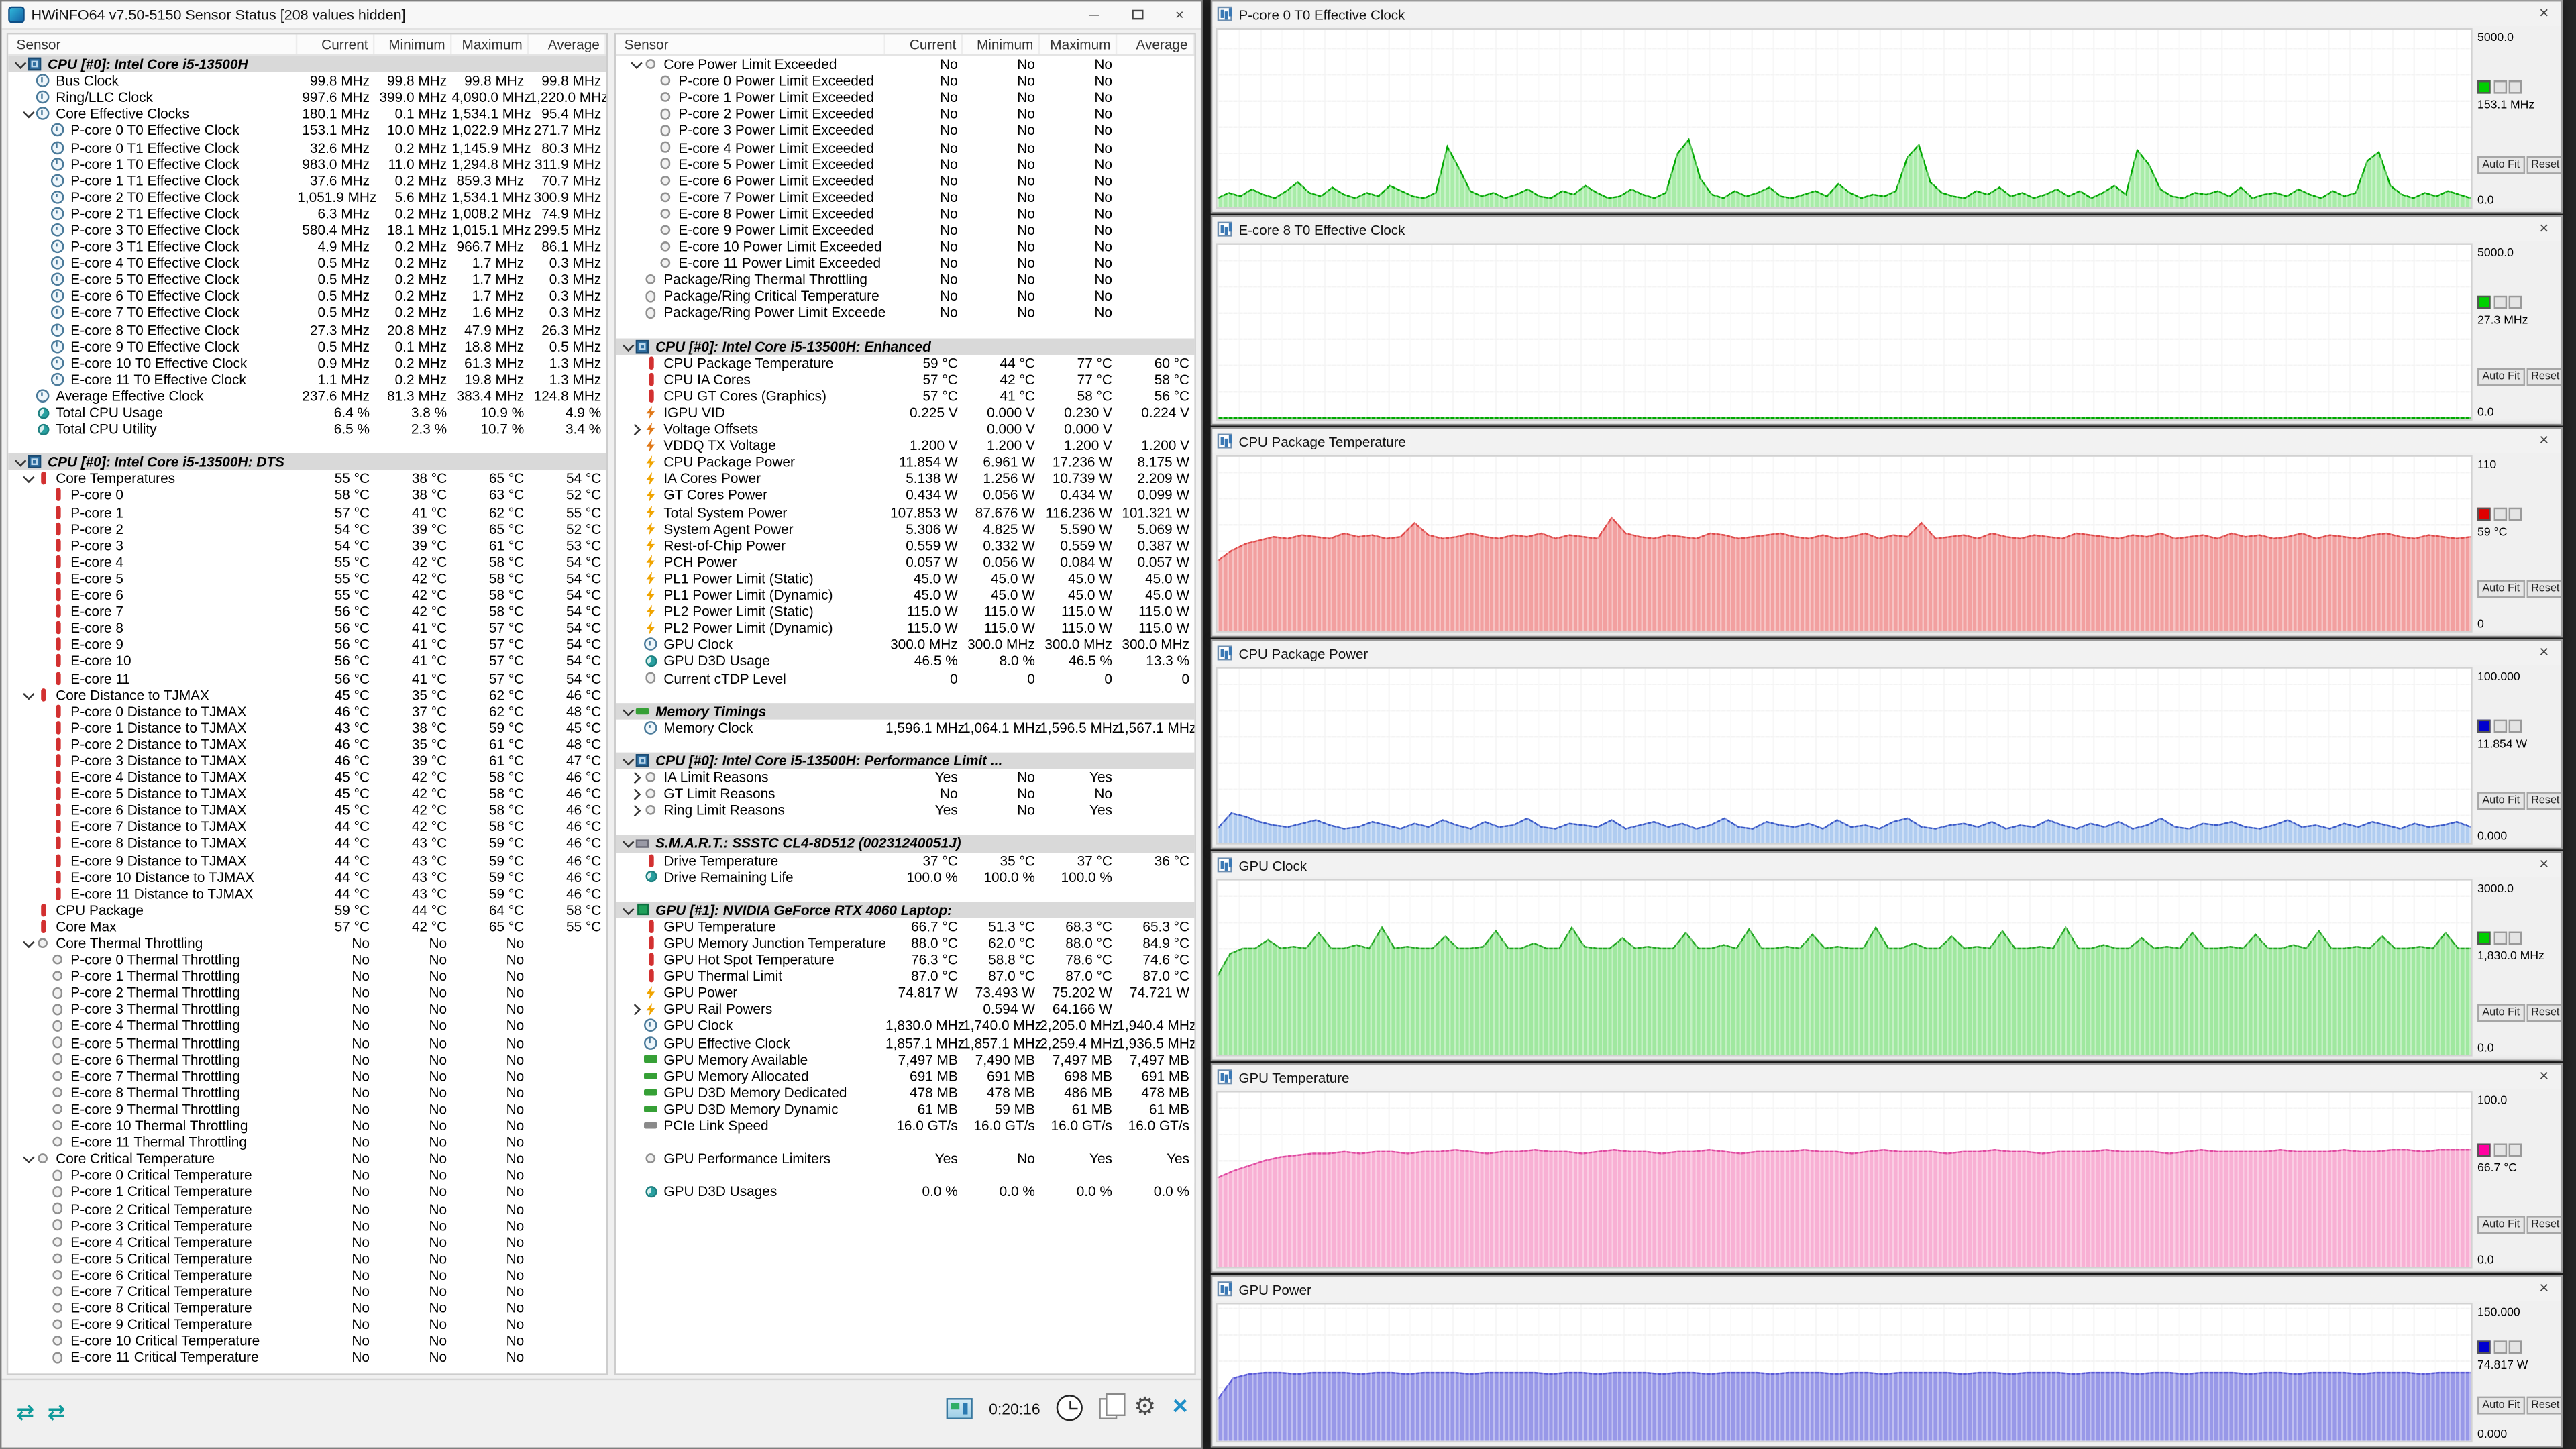 This screenshot has height=1449, width=2576. Describe the element at coordinates (336, 44) in the screenshot. I see `column-header-current: Current` at that location.